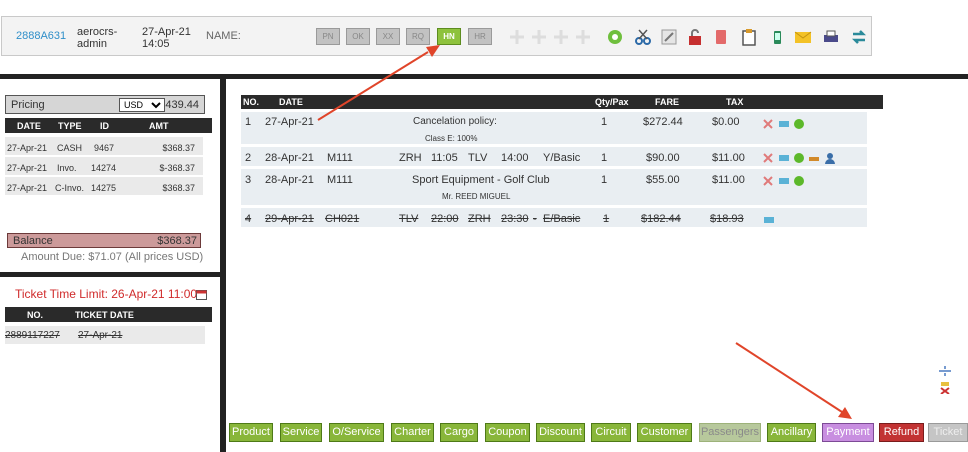  What do you see at coordinates (106, 294) in the screenshot?
I see `ticket-time-limit: Ticket Time Limit: 26-Apr-21 11:00` at bounding box center [106, 294].